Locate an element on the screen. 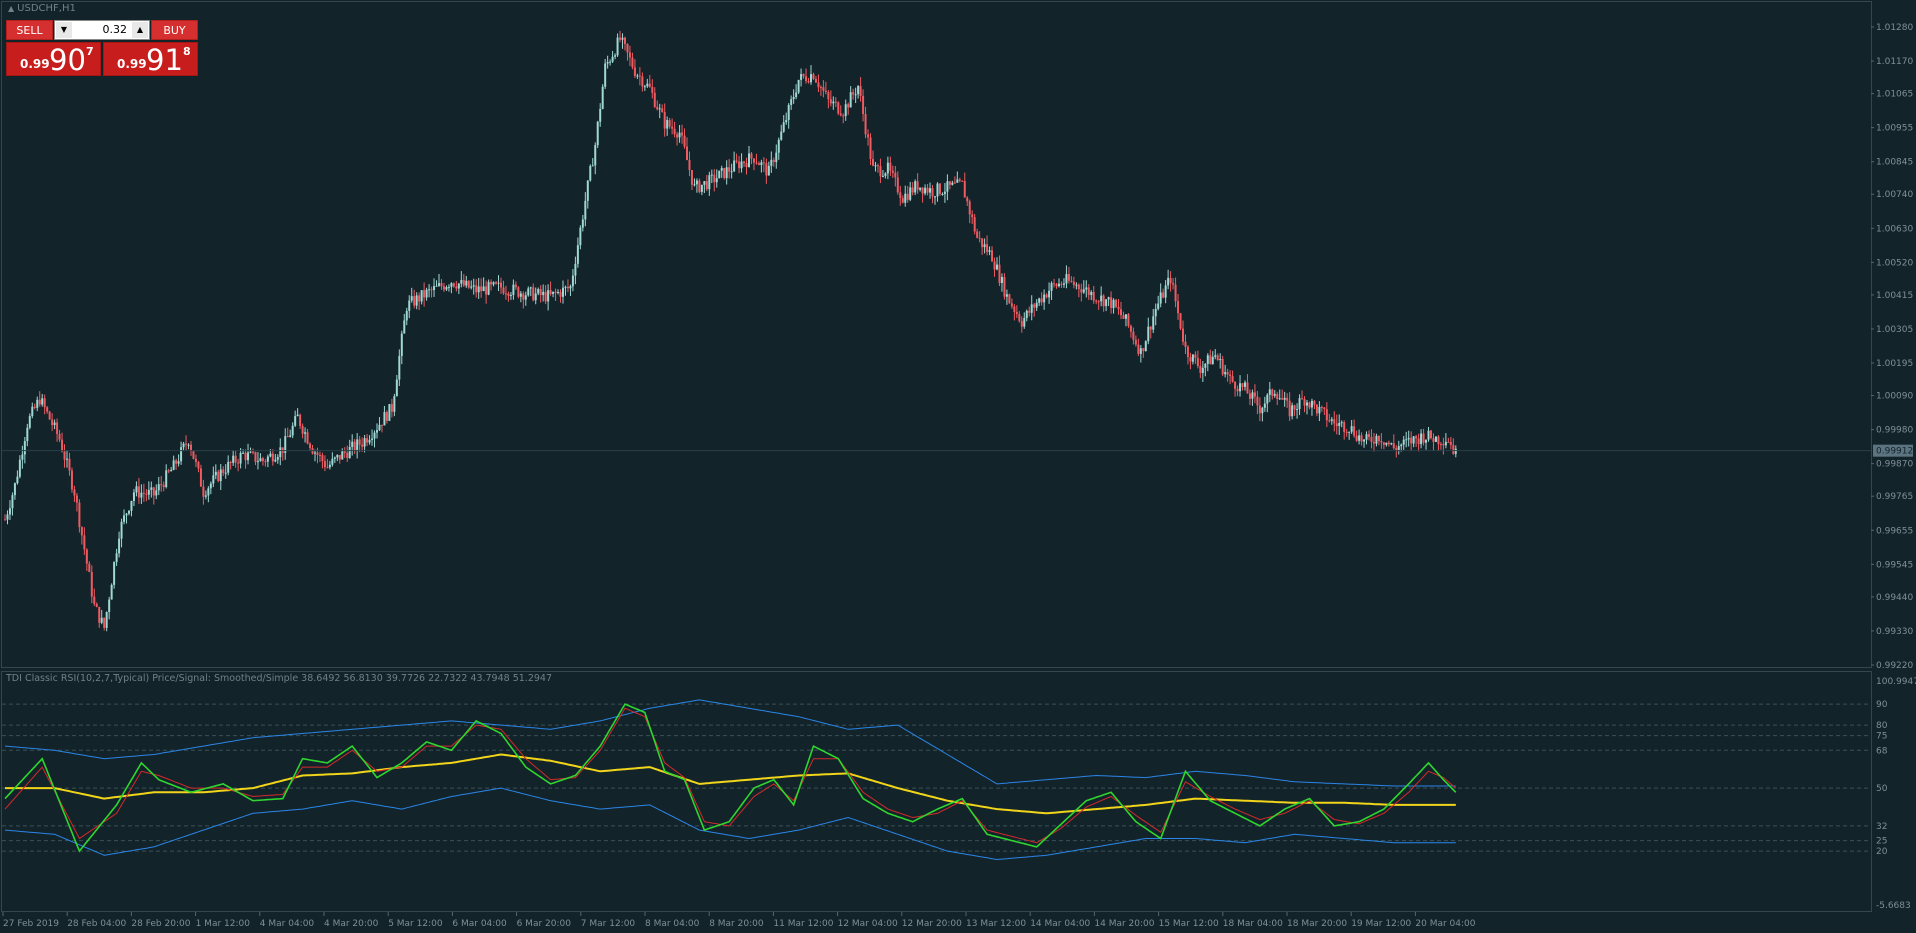 The height and width of the screenshot is (933, 1916). time-axis-label: 6 Mar 04:00 is located at coordinates (479, 924).